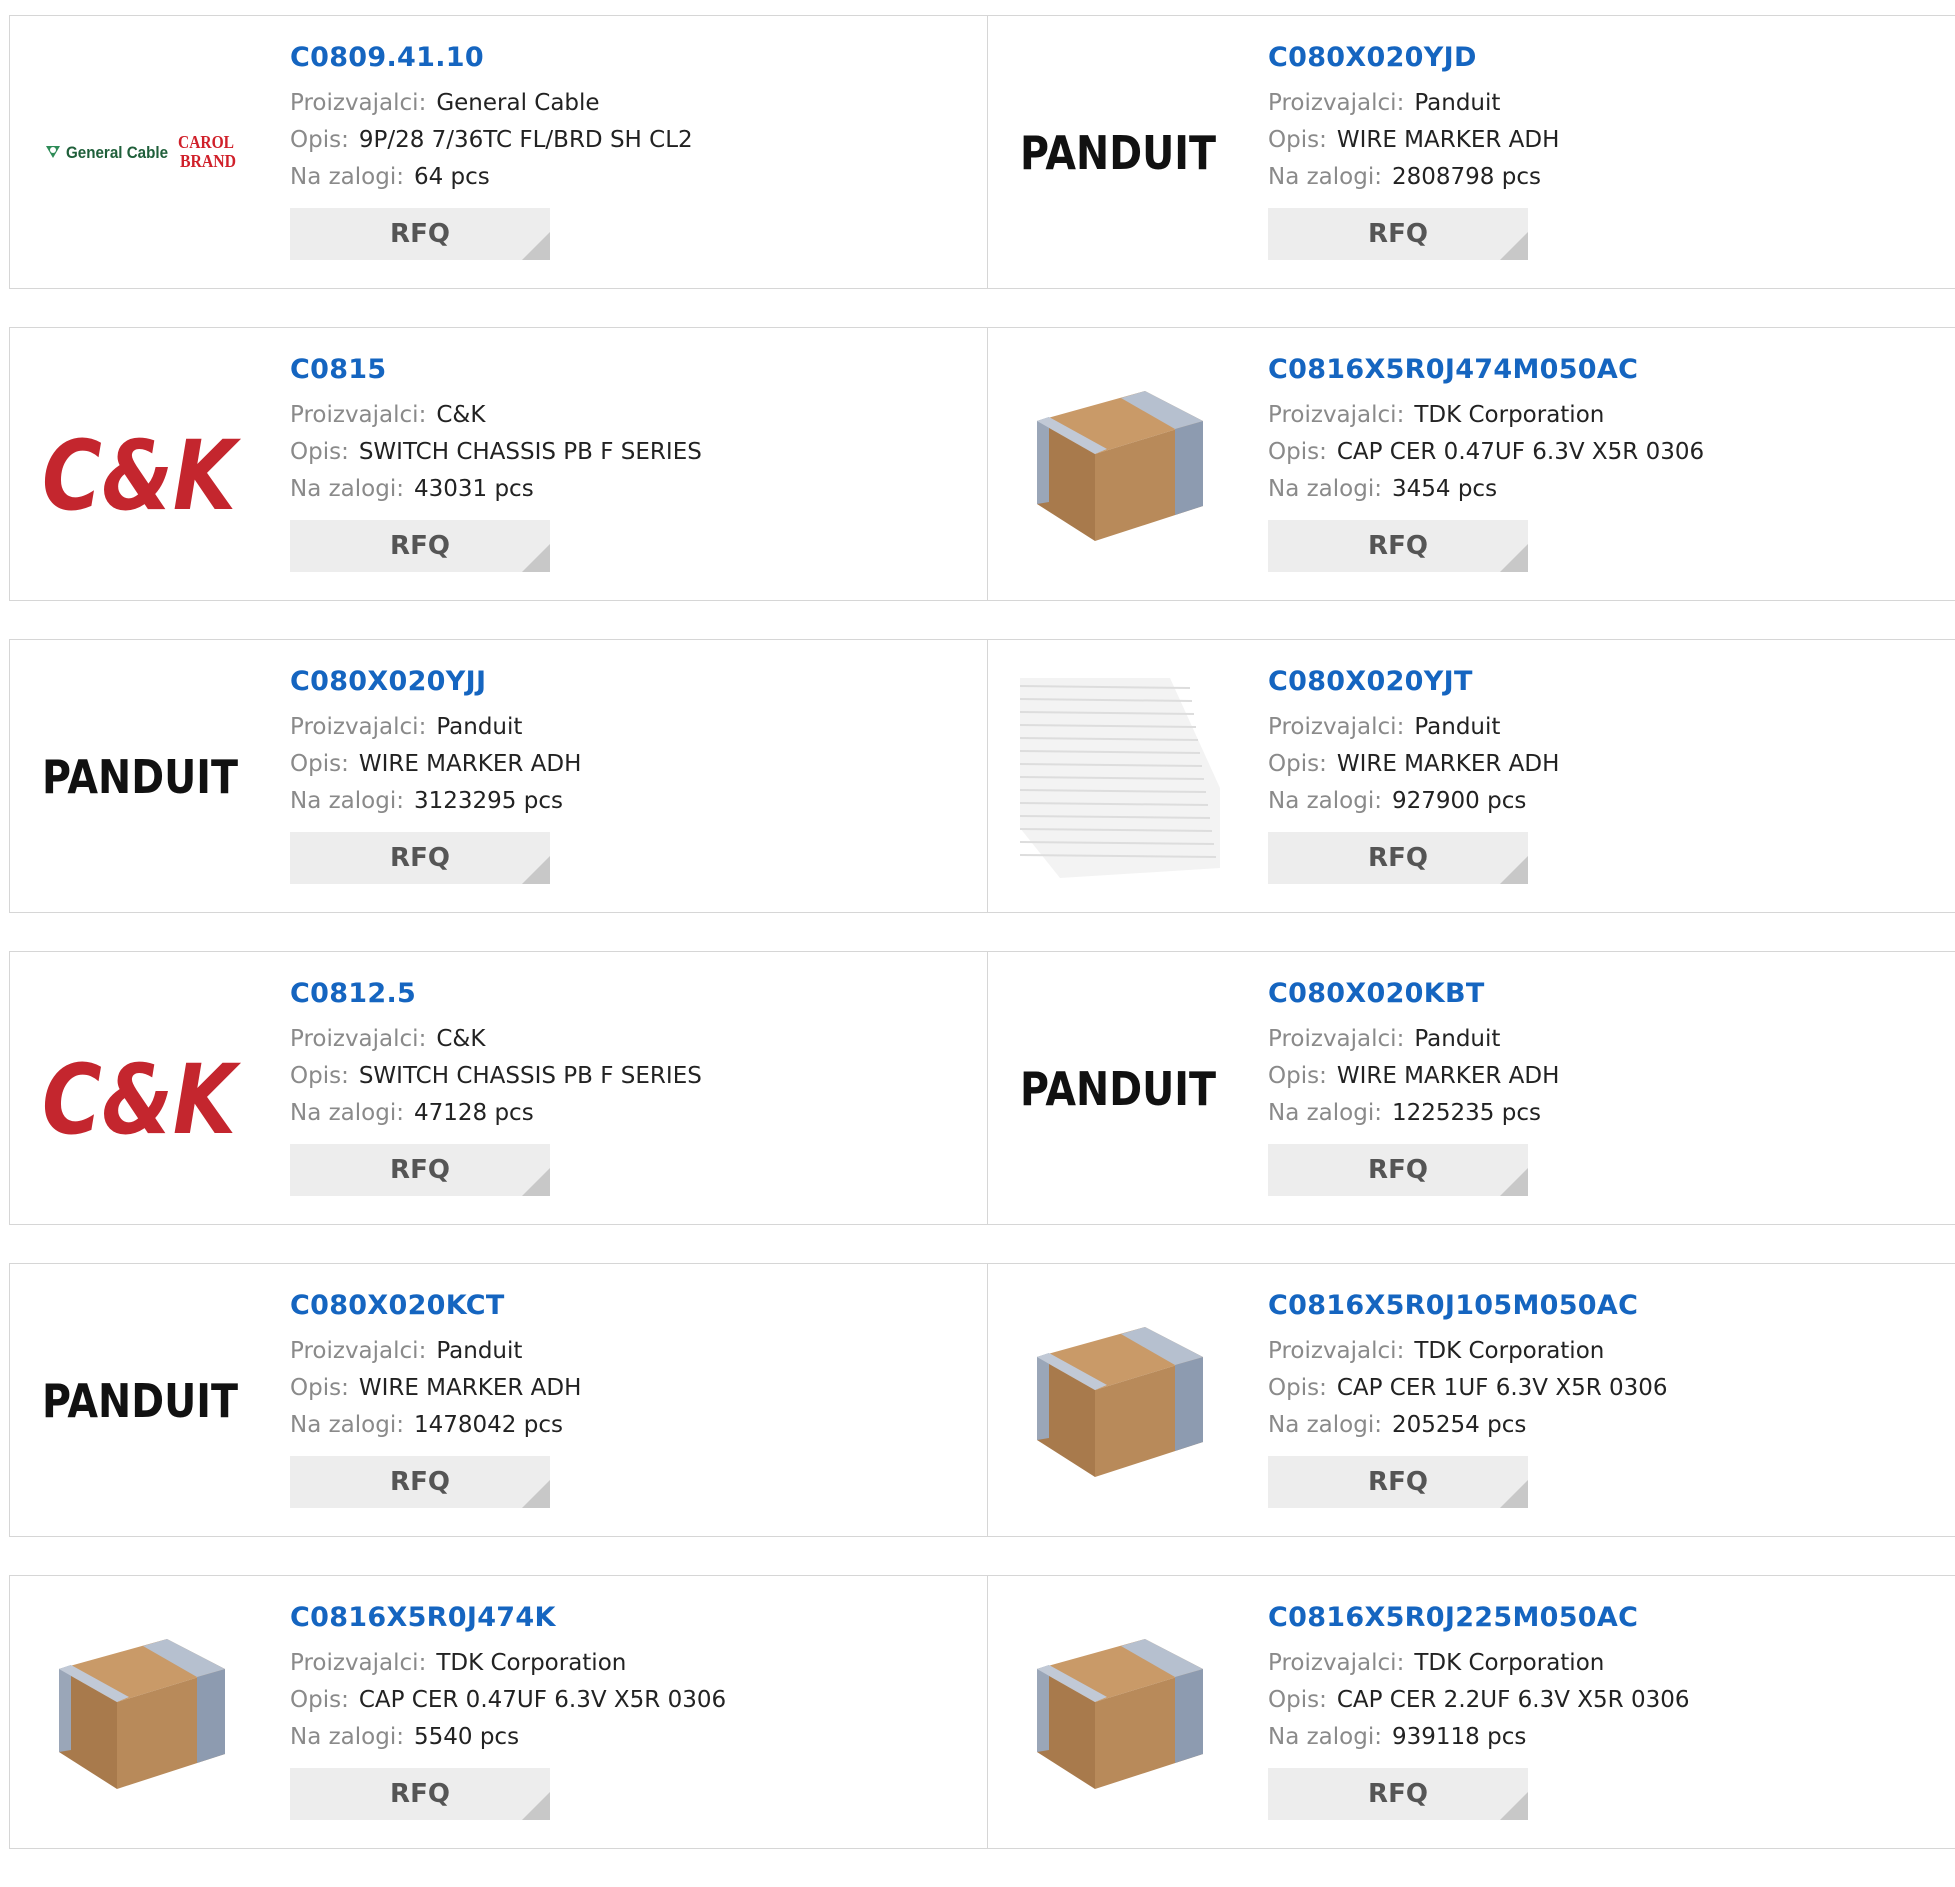  I want to click on description-row: Opis: 9P/28 7/36TC FL/BRD SH CL2, so click(610, 140).